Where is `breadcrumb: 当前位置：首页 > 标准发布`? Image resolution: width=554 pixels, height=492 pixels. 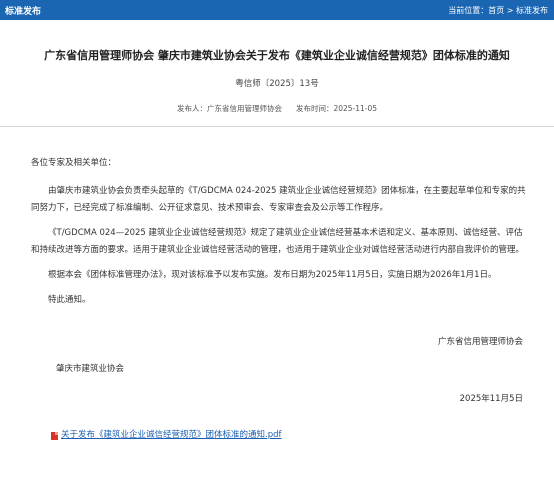
breadcrumb: 当前位置：首页 > 标准发布 is located at coordinates (498, 10).